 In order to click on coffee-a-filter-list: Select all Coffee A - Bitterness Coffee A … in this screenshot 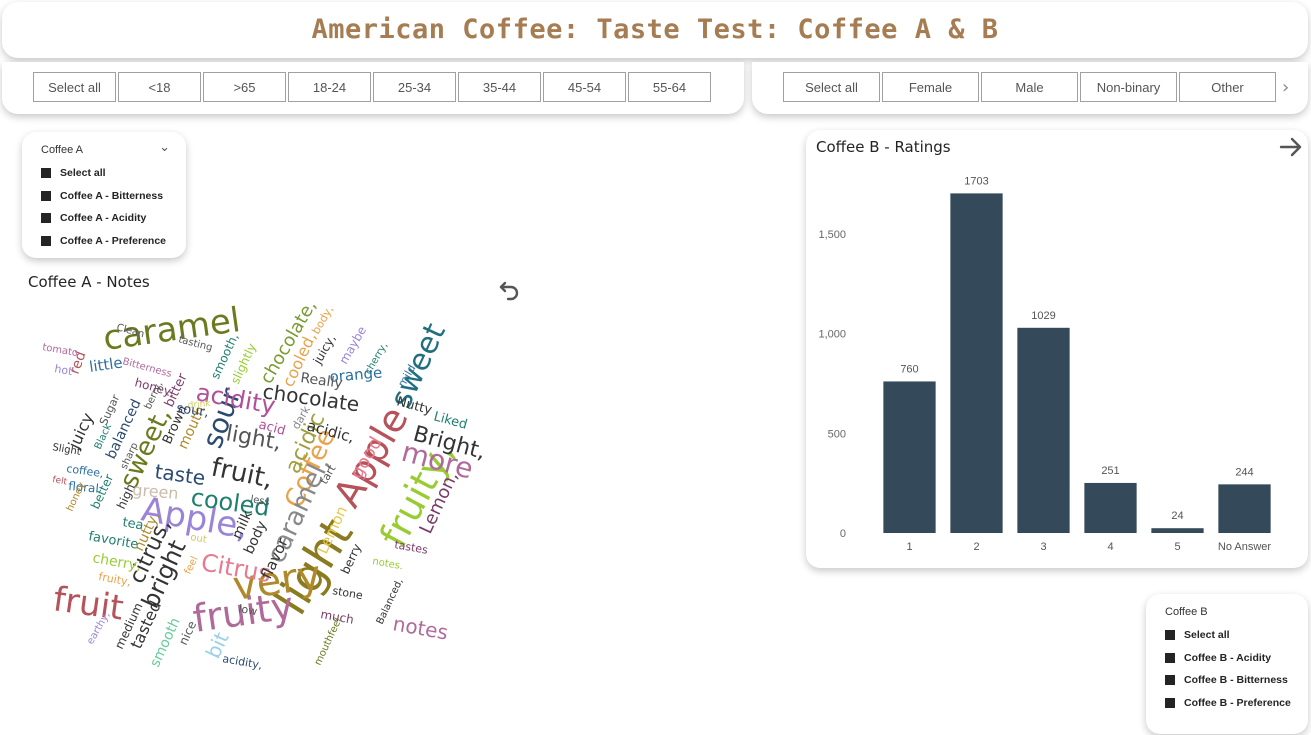, I will do `click(103, 207)`.